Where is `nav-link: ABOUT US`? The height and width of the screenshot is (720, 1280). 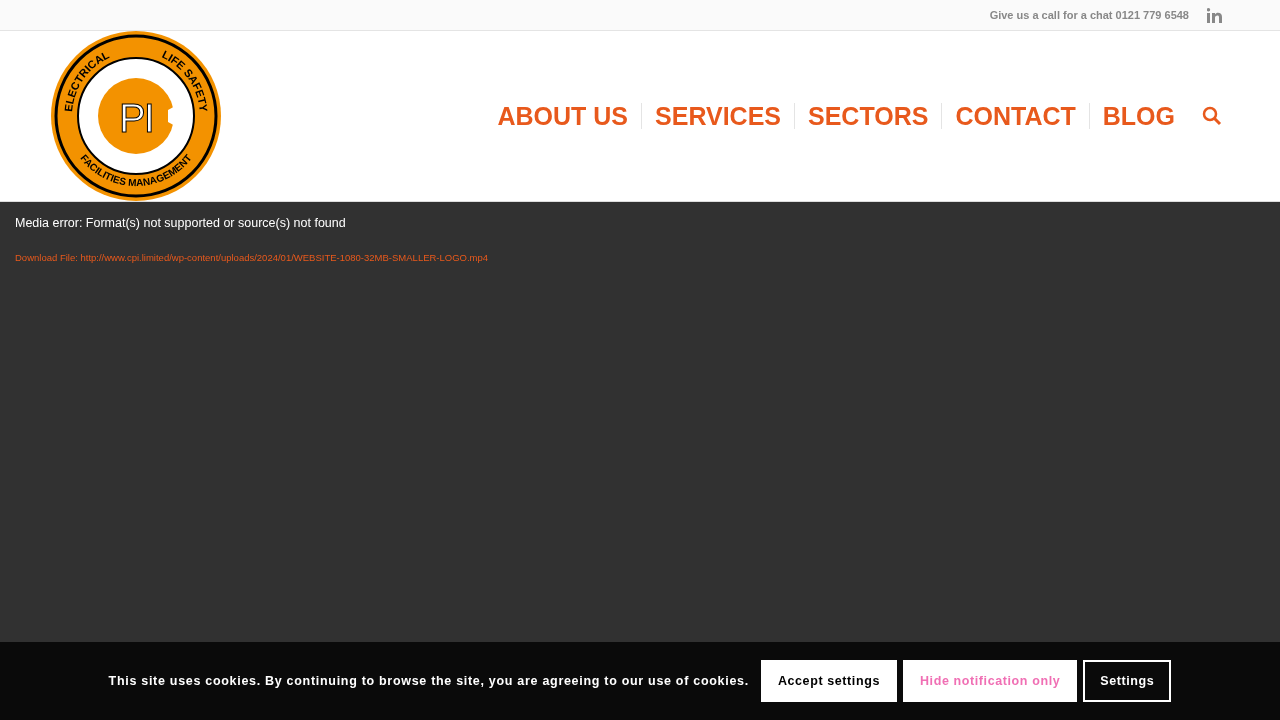
nav-link: ABOUT US is located at coordinates (563, 116).